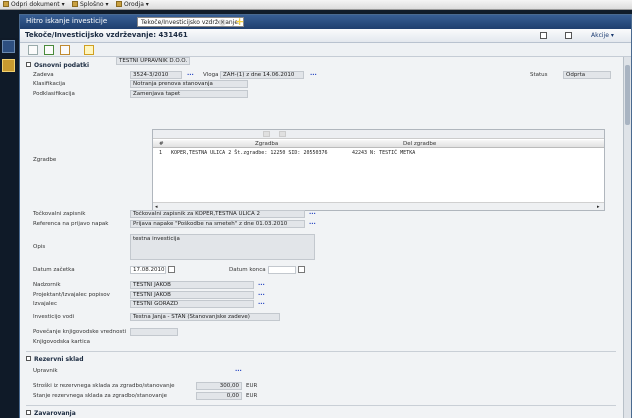  I want to click on zadeva-field: 3524-3/2010, so click(156, 75).